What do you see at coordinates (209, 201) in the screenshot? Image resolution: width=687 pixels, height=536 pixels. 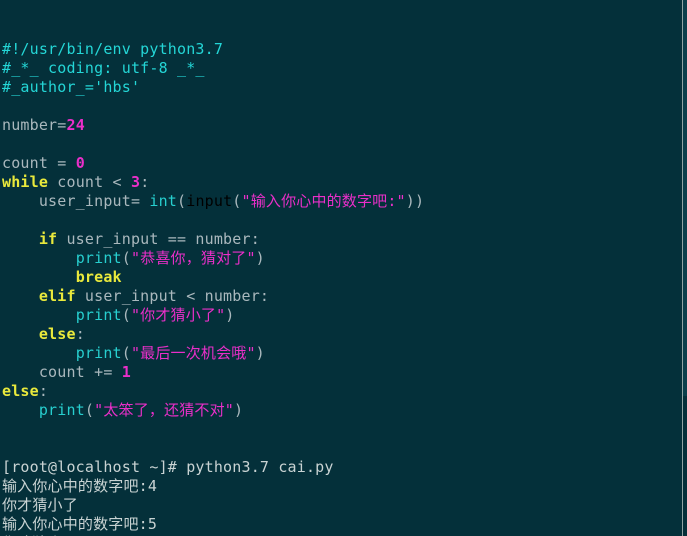 I see `token-function: input` at bounding box center [209, 201].